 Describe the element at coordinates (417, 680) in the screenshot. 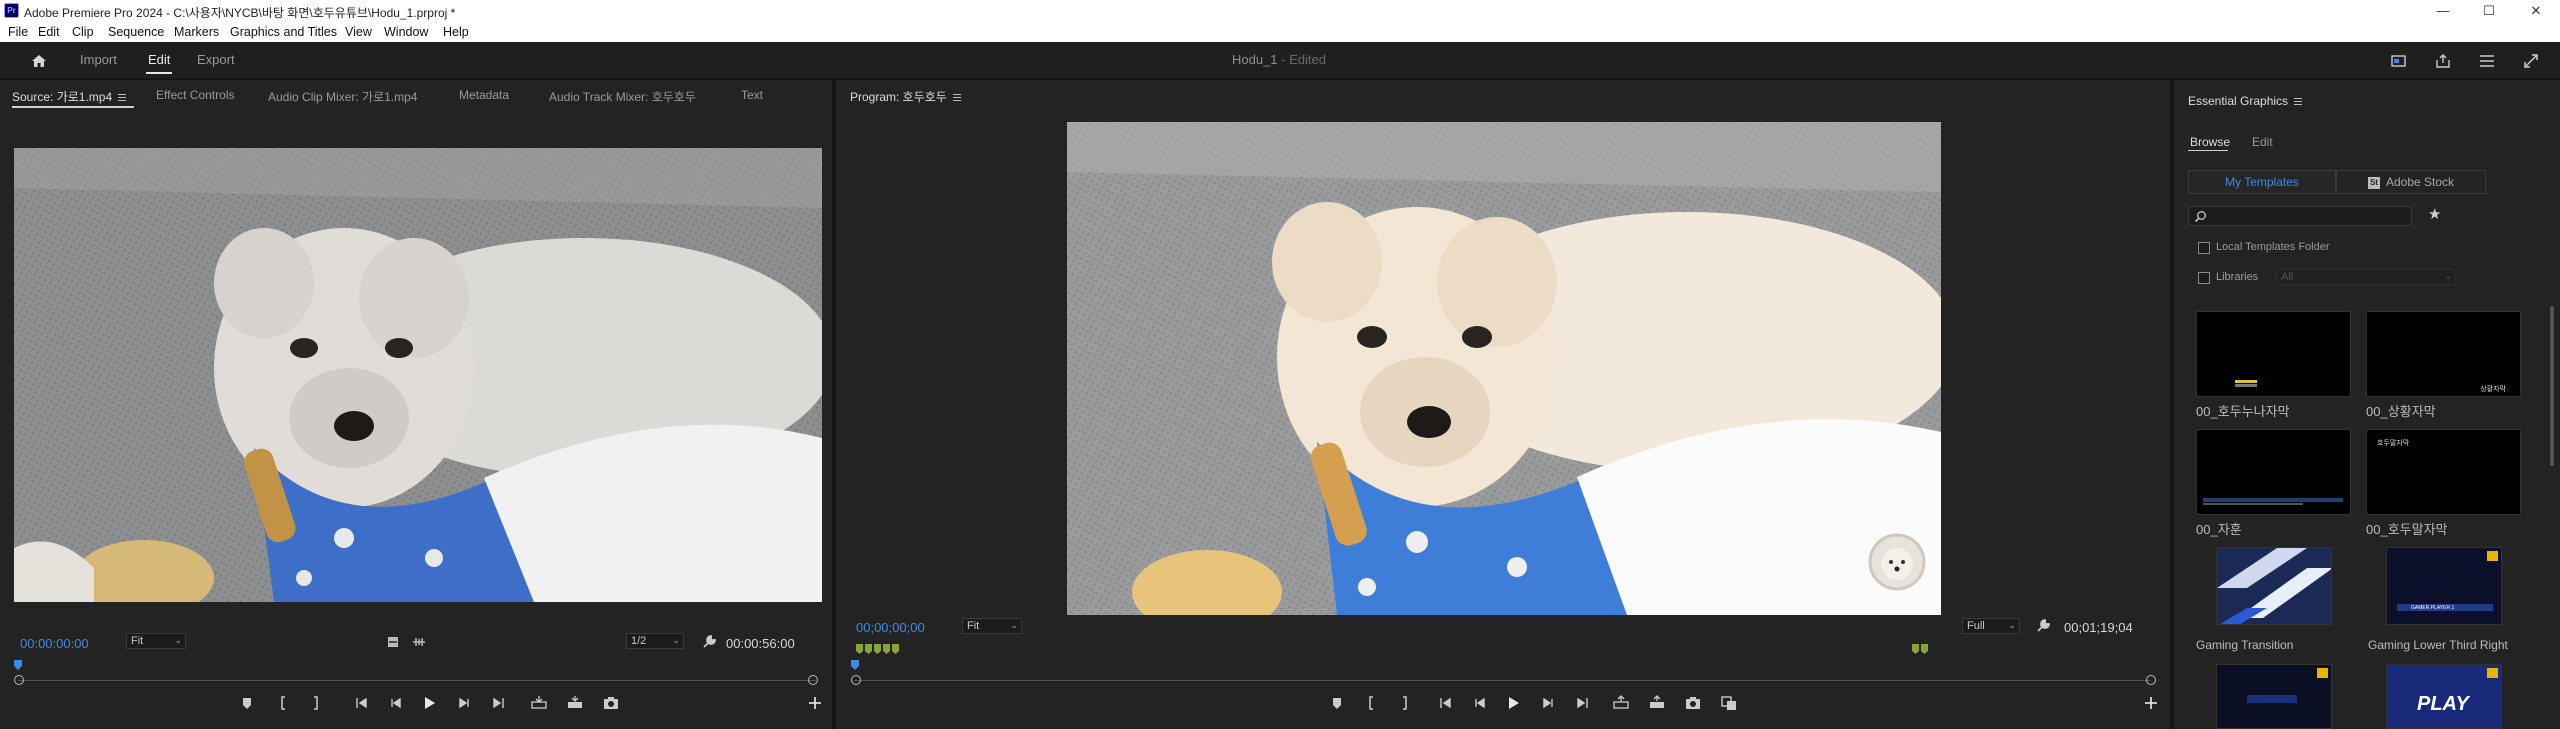

I see `source-time-ruler` at that location.